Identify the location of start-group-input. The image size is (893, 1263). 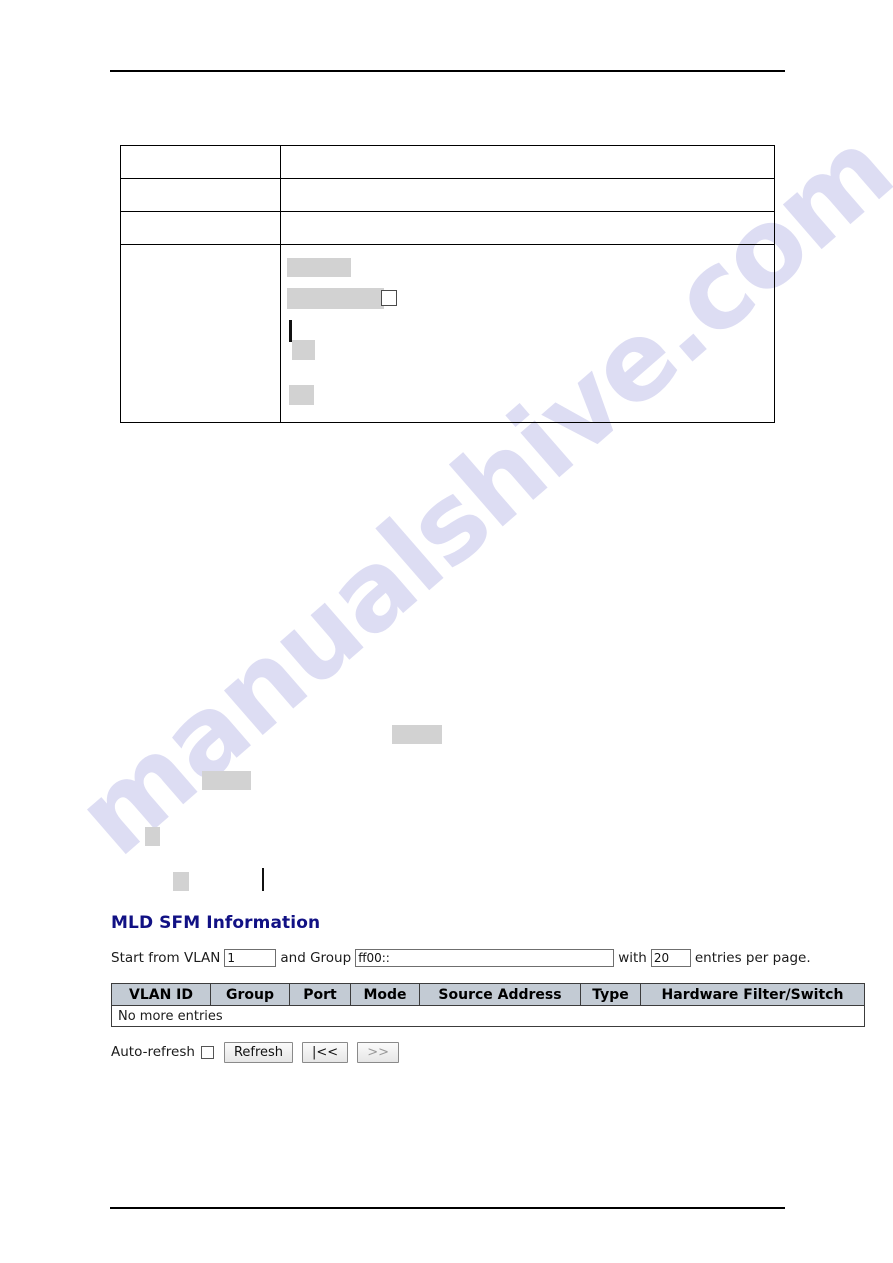
(485, 958).